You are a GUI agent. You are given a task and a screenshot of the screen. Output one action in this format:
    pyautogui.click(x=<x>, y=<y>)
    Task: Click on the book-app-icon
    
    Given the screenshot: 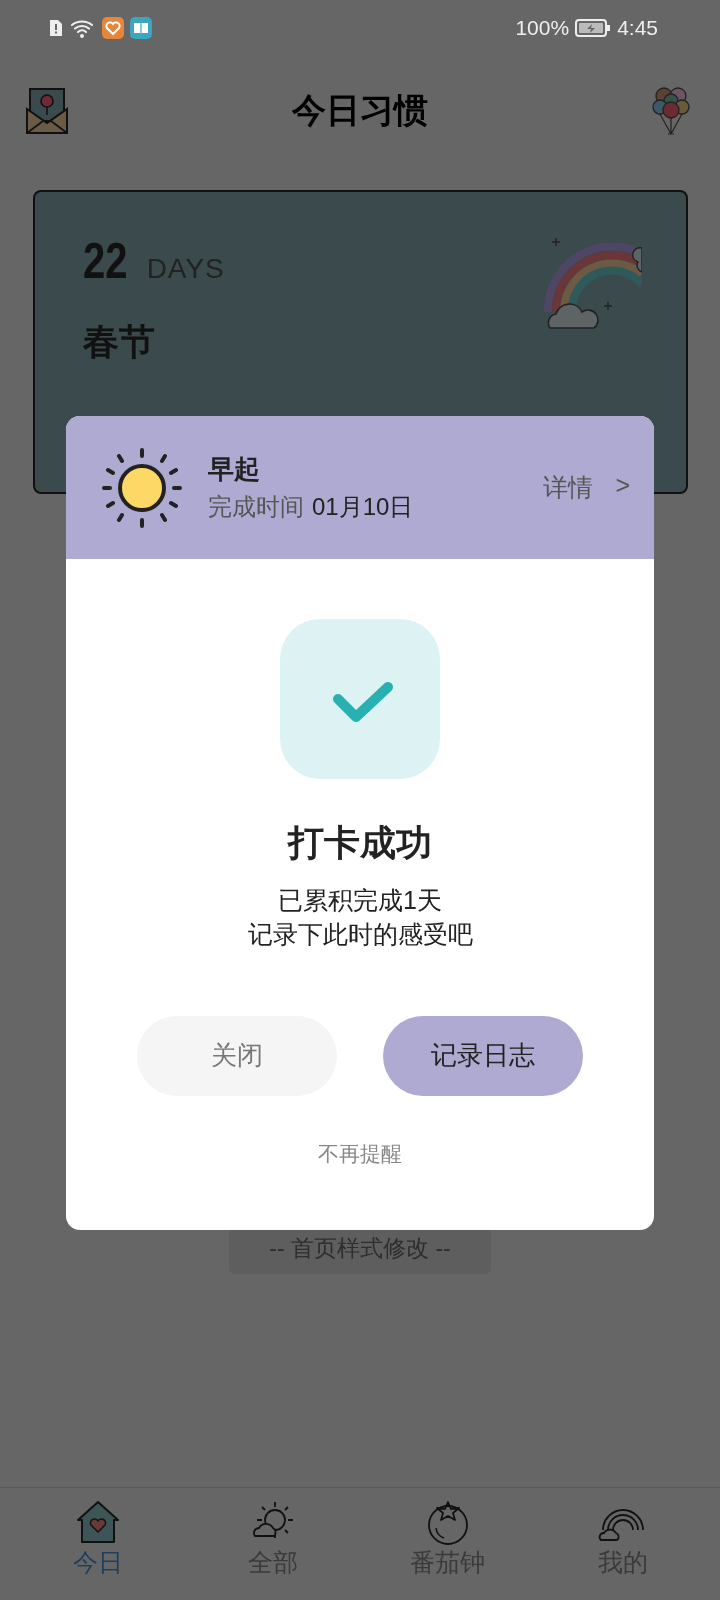 What is the action you would take?
    pyautogui.click(x=141, y=28)
    